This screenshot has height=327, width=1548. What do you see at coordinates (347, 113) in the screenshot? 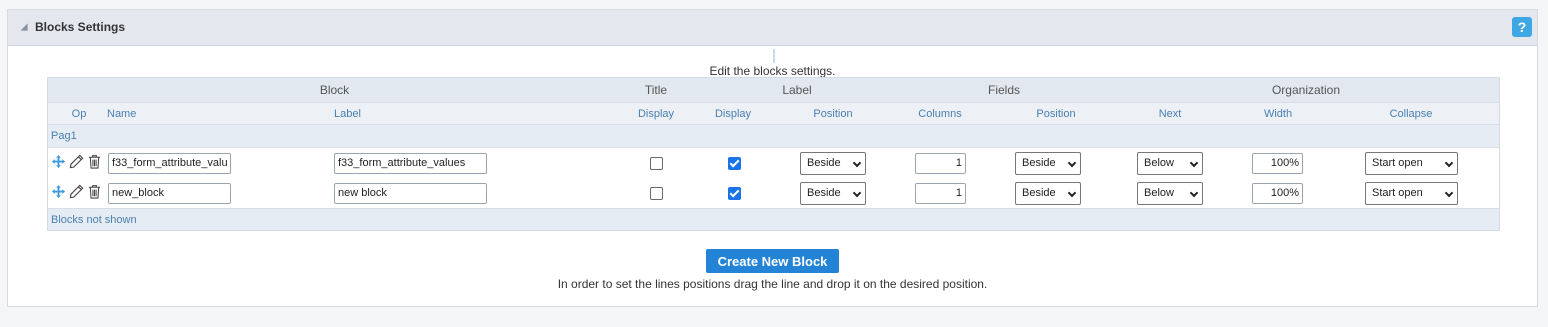
I see `col-label: Label` at bounding box center [347, 113].